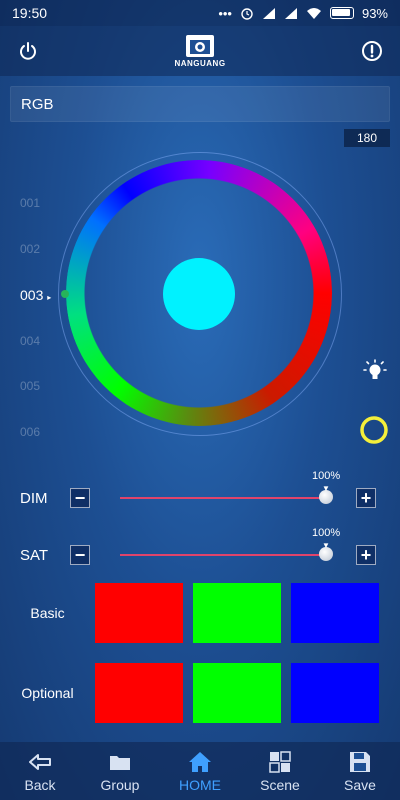  I want to click on sat-pointer-icon: ▼, so click(326, 545).